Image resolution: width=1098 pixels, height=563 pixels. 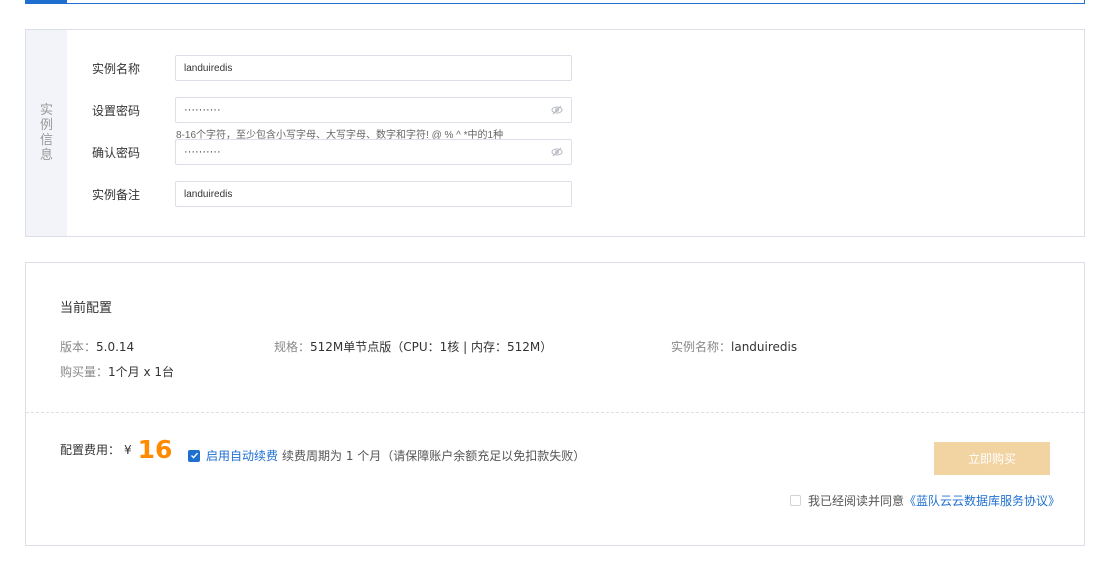 I want to click on remark-input: landuiredis, so click(x=373, y=194).